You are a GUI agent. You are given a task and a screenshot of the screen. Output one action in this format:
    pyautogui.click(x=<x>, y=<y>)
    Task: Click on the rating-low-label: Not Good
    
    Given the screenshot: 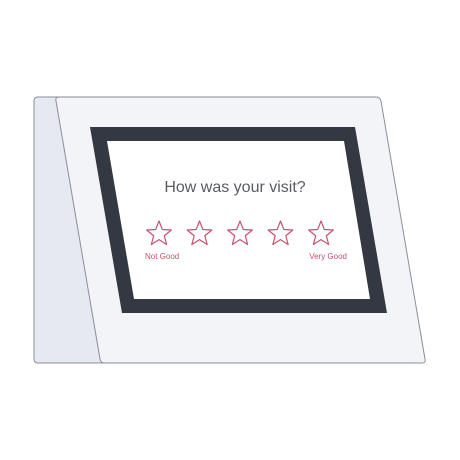 What is the action you would take?
    pyautogui.click(x=162, y=256)
    